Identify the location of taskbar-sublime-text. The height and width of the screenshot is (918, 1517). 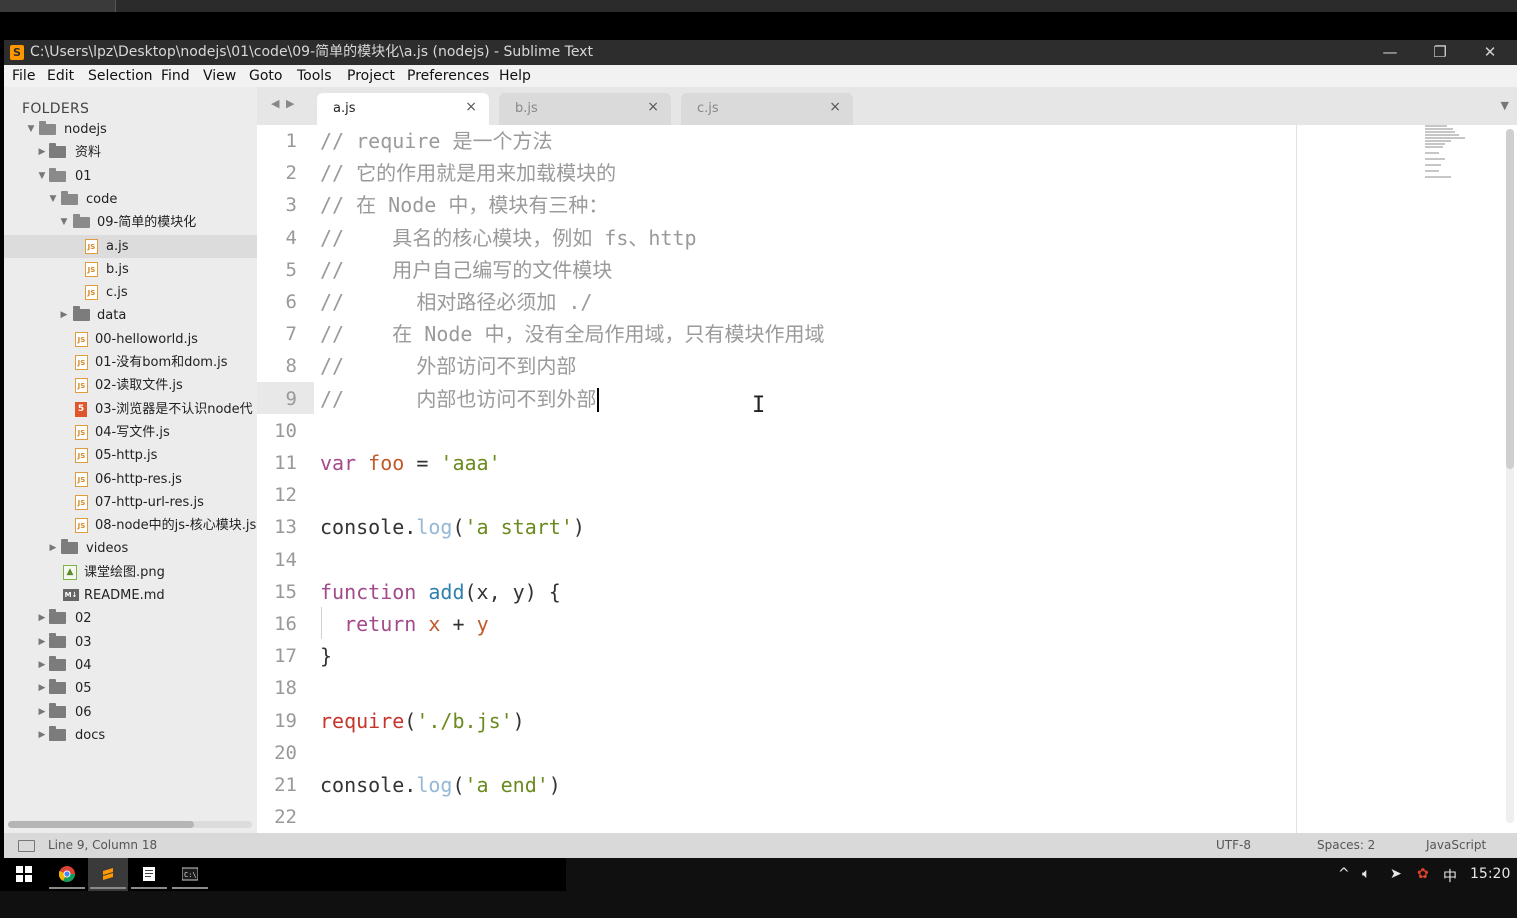
(108, 874).